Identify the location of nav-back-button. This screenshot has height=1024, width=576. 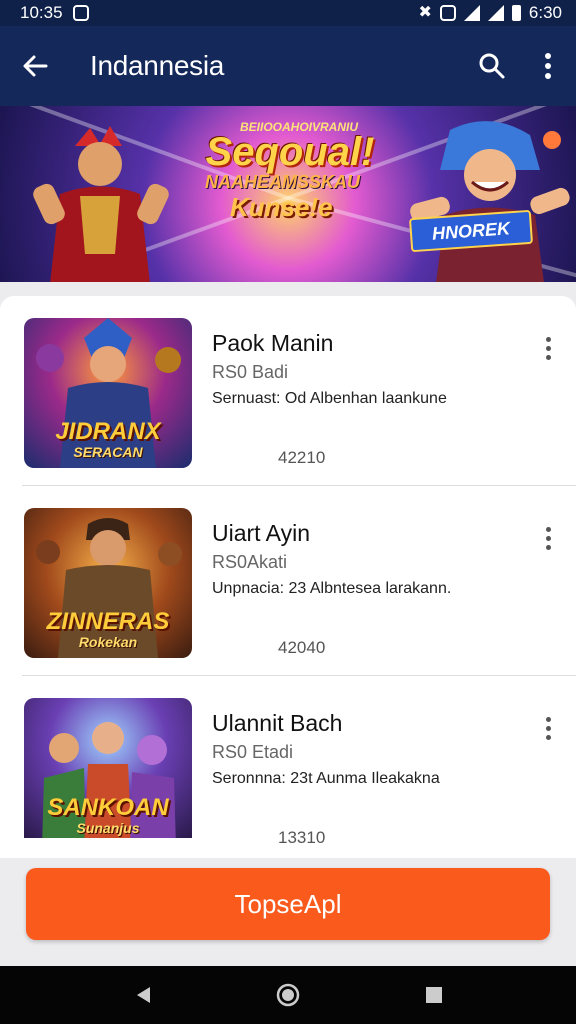
(144, 995).